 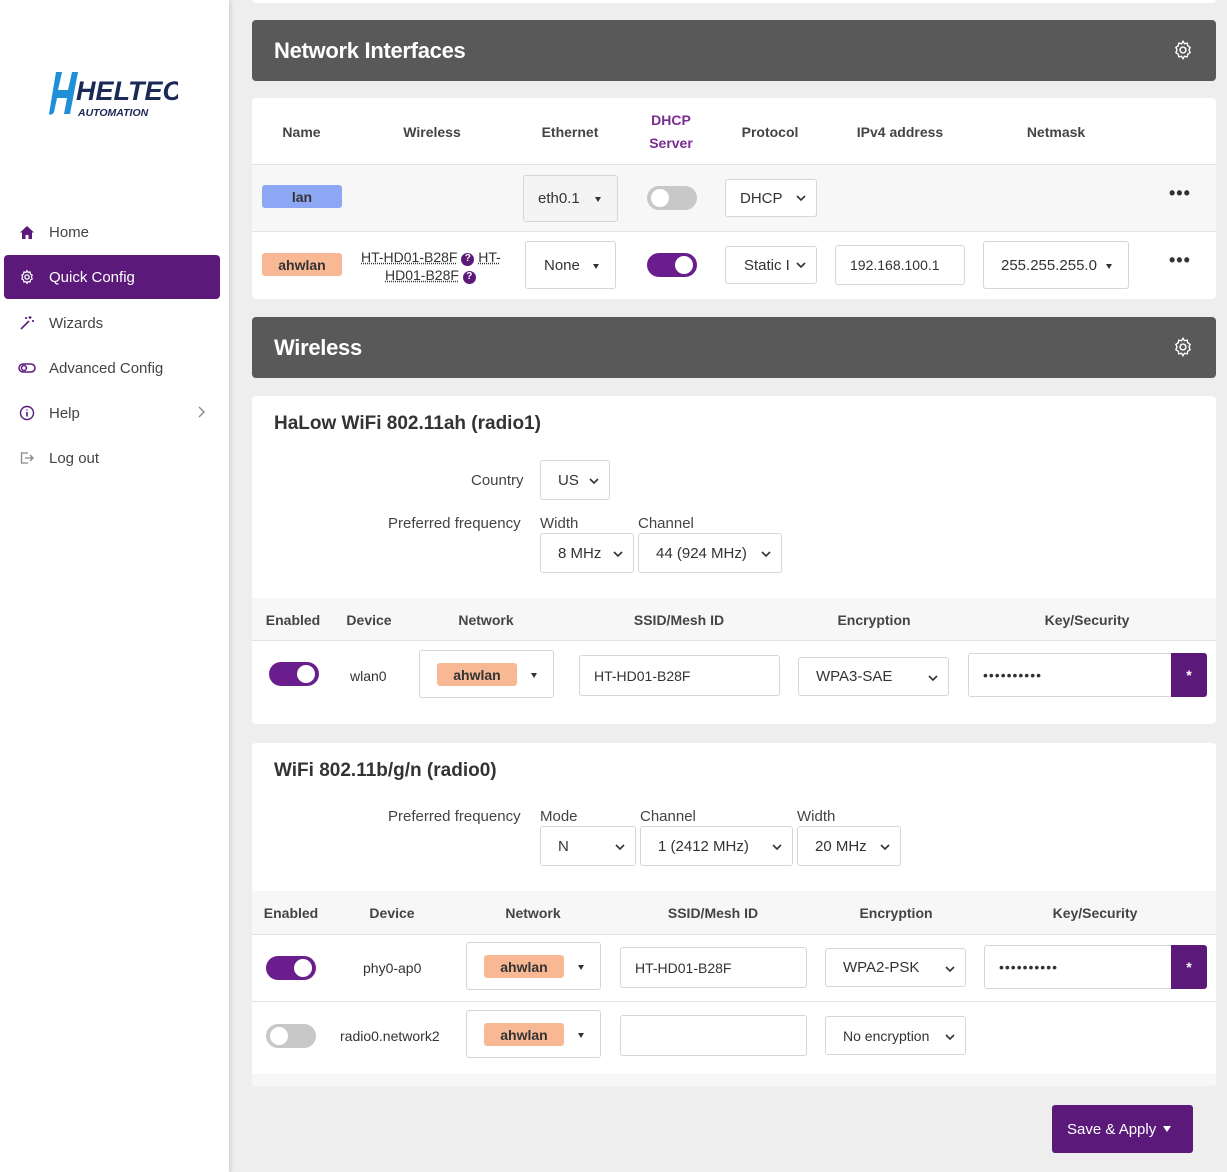 What do you see at coordinates (570, 198) in the screenshot?
I see `ethernet-select: eth0.1` at bounding box center [570, 198].